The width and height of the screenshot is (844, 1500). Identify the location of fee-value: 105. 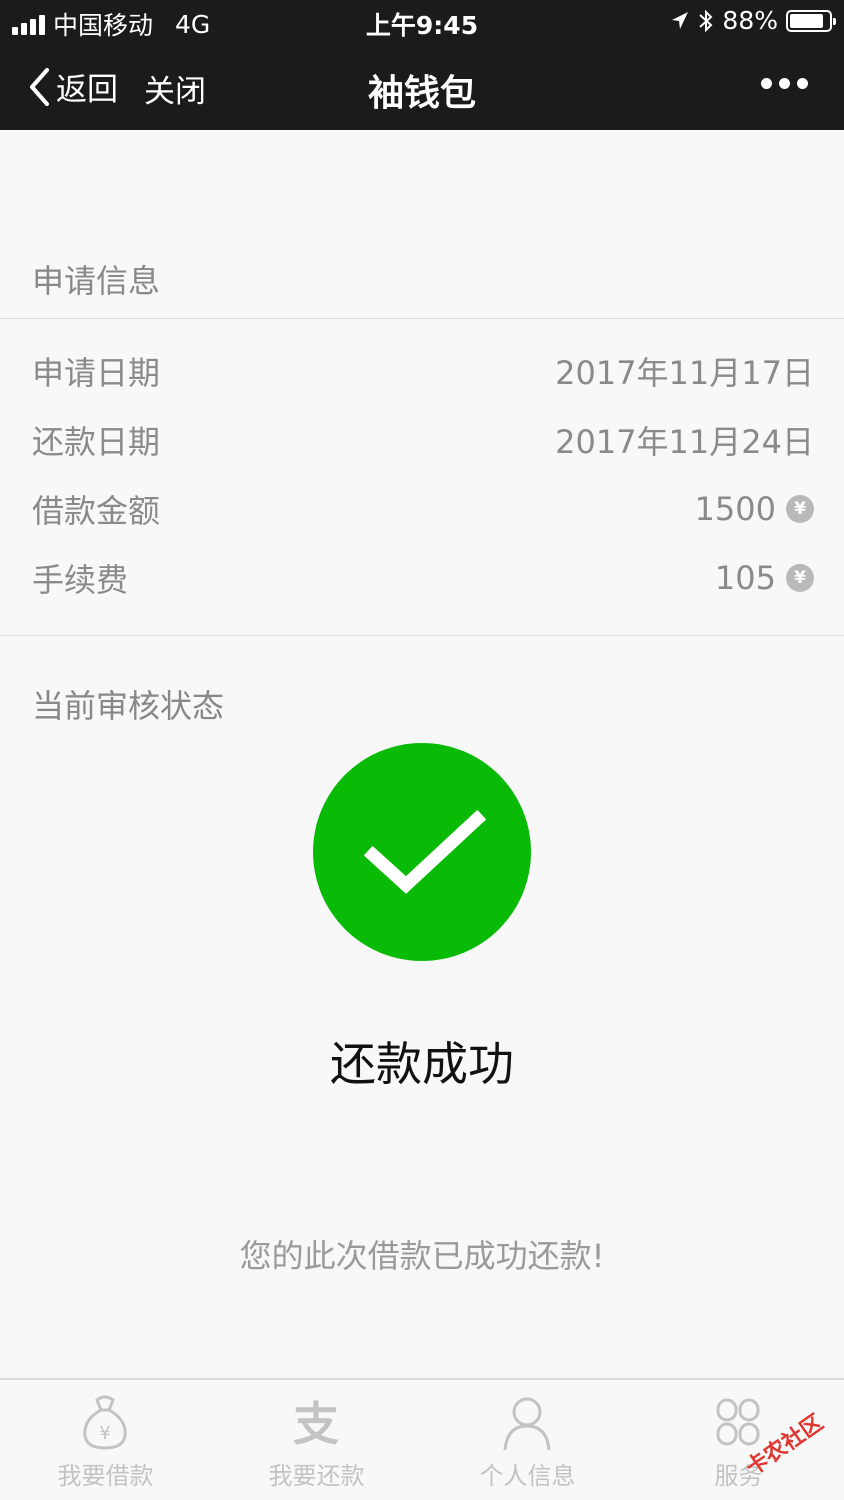
(745, 578).